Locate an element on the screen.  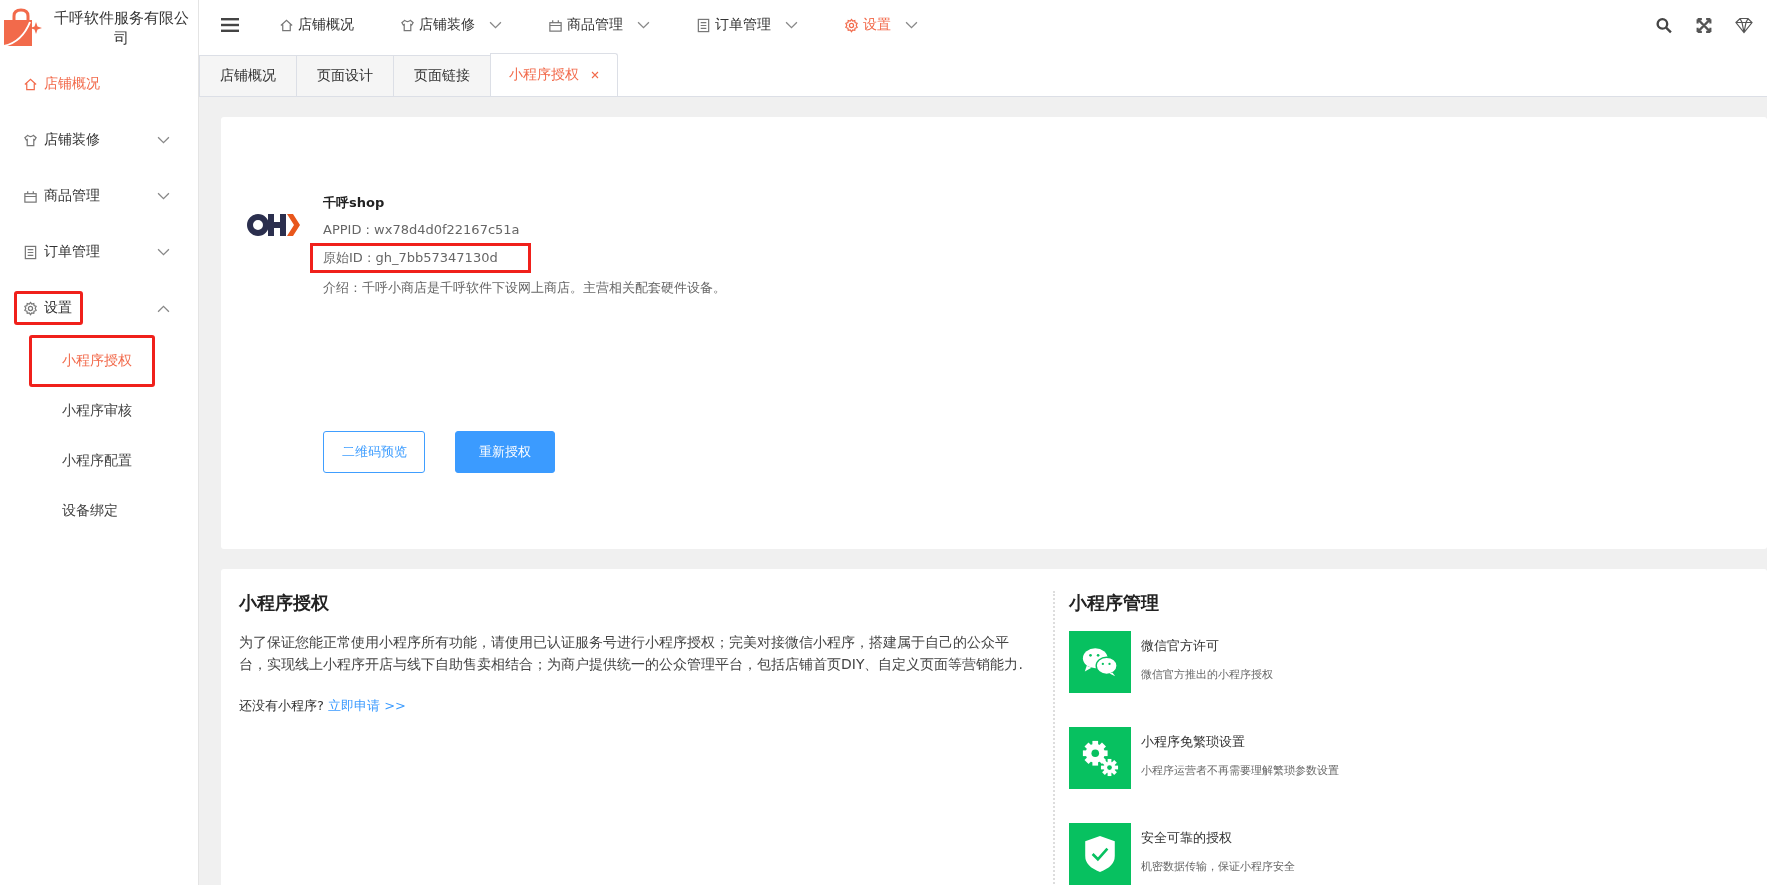
nav-item: 店铺概况 is located at coordinates (316, 25).